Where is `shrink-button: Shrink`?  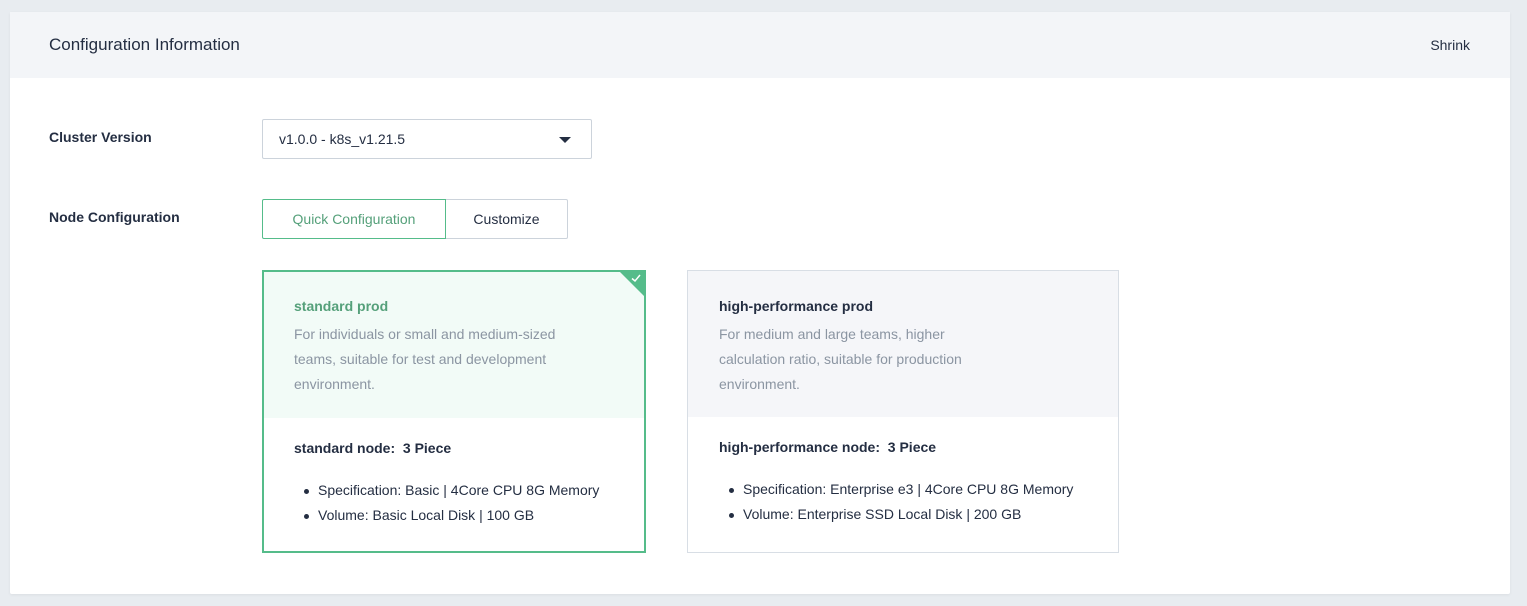
shrink-button: Shrink is located at coordinates (1450, 45).